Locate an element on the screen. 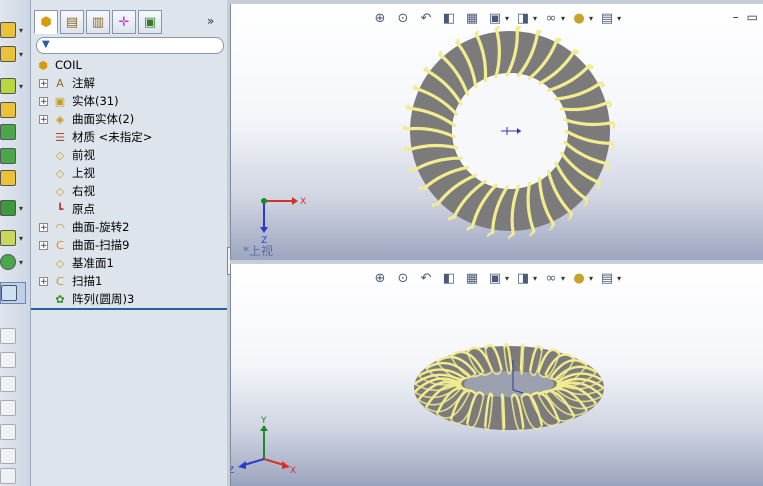 The height and width of the screenshot is (486, 763). tree-filter-input: ▼ is located at coordinates (130, 45).